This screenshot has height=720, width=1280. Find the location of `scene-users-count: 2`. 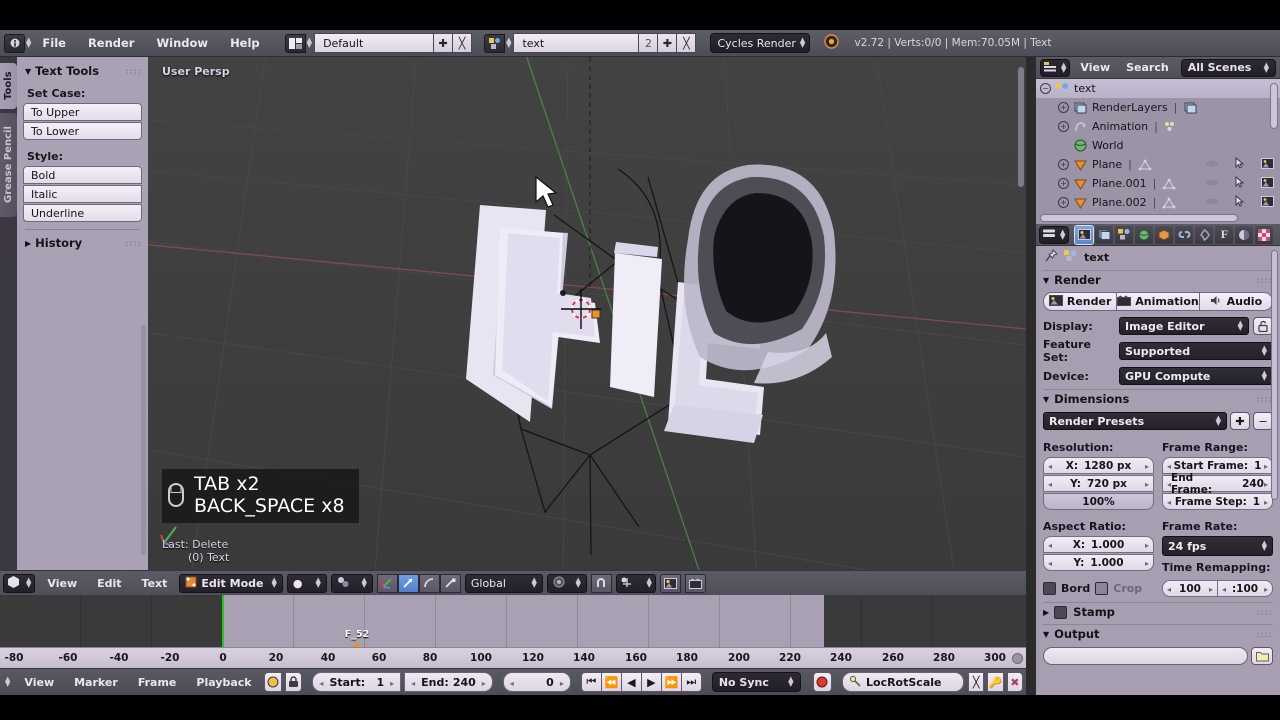

scene-users-count: 2 is located at coordinates (649, 43).